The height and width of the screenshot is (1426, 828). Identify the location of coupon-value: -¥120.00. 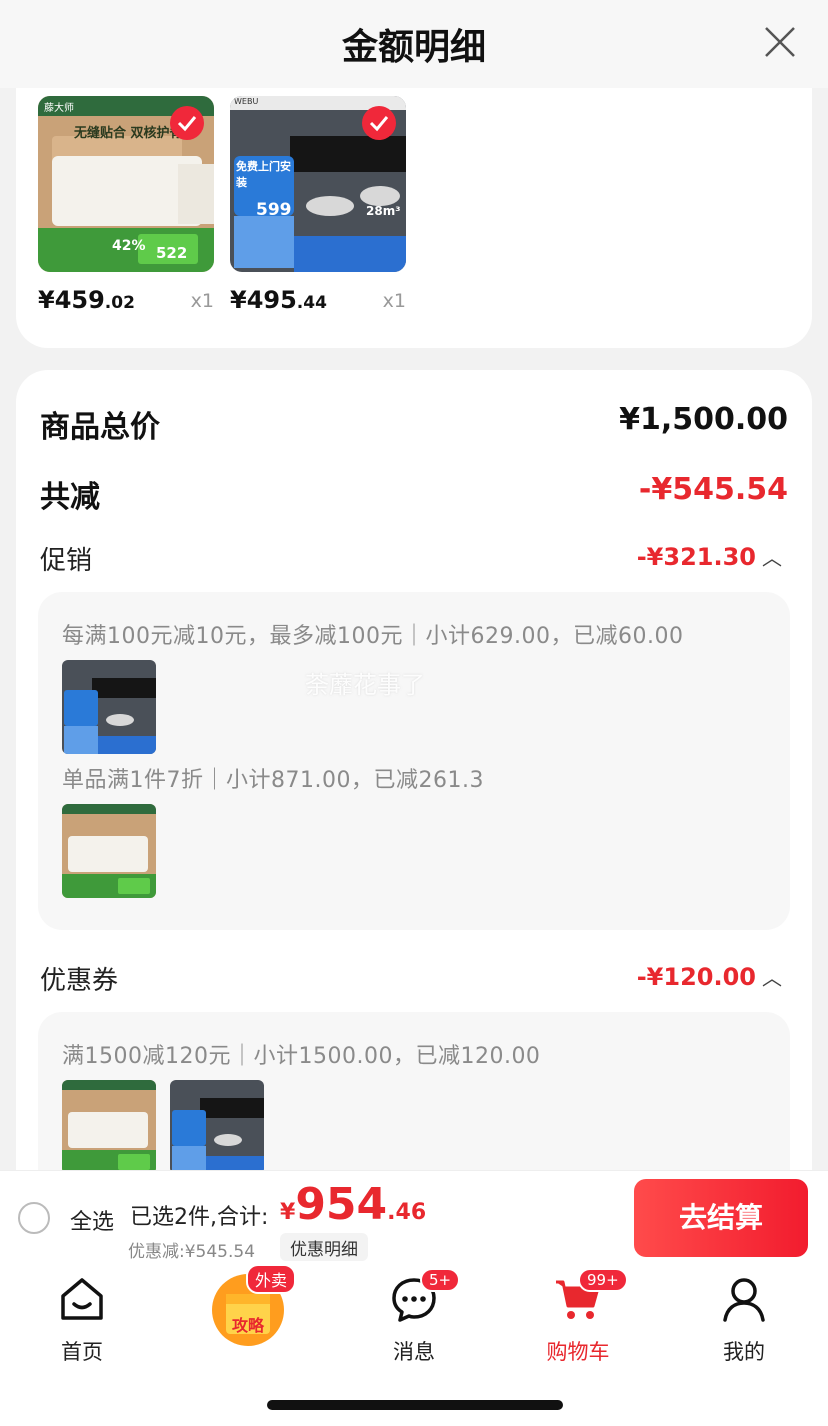
(696, 977).